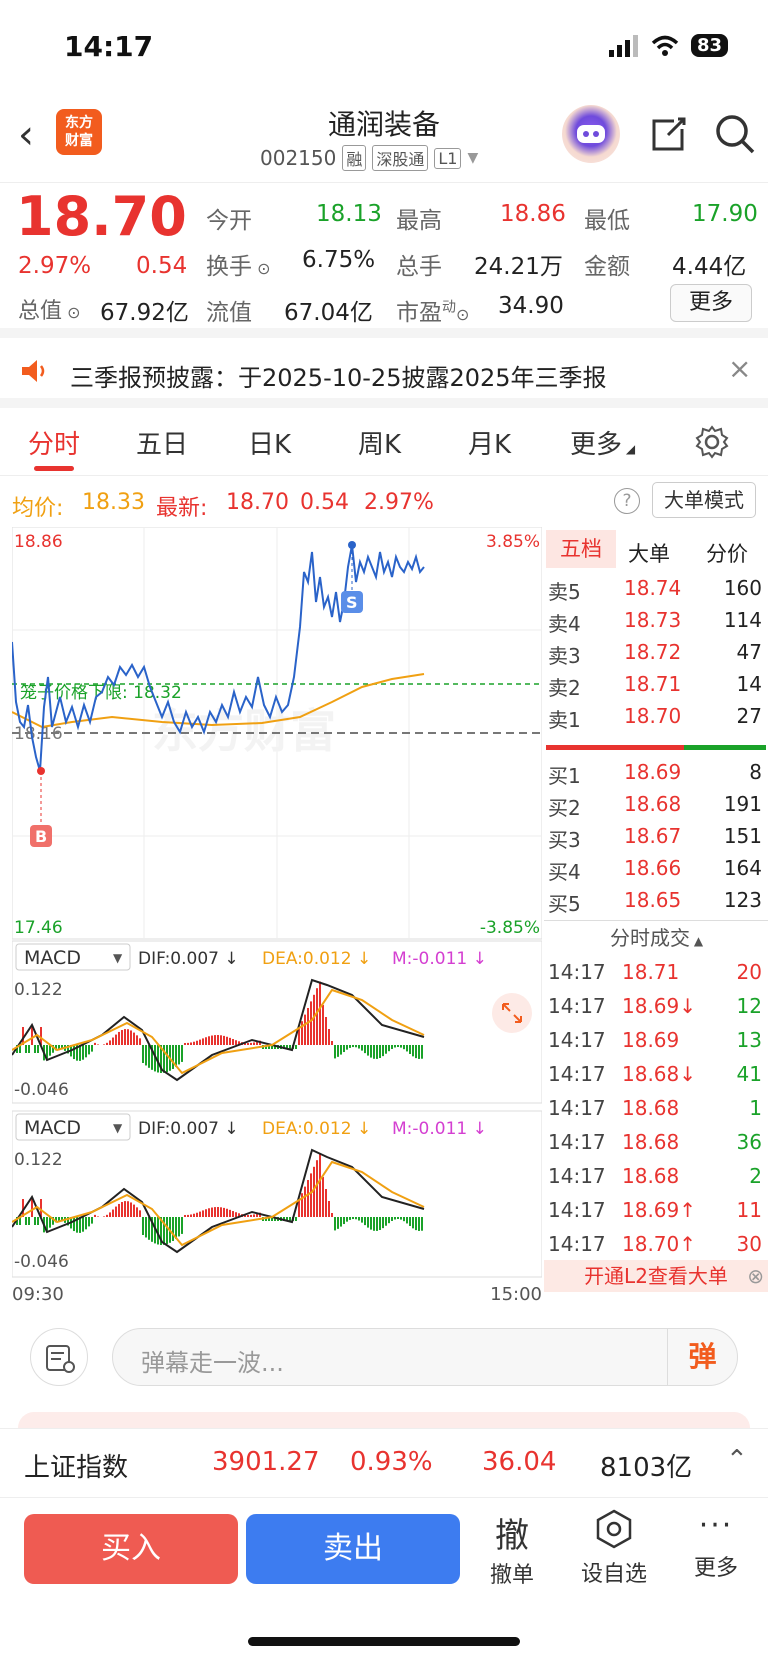  Describe the element at coordinates (627, 501) in the screenshot. I see `help-icon: ?` at that location.